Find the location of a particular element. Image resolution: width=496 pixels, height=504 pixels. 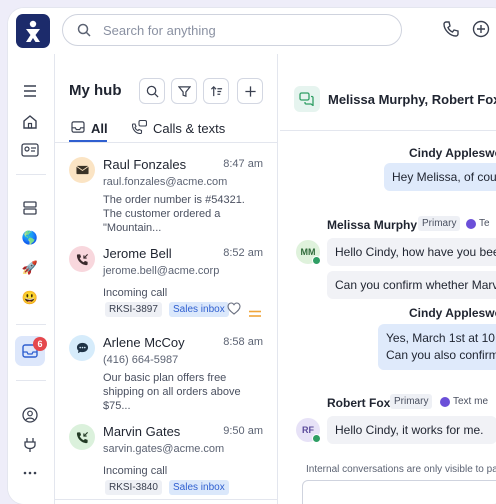

message-composer is located at coordinates (399, 492).